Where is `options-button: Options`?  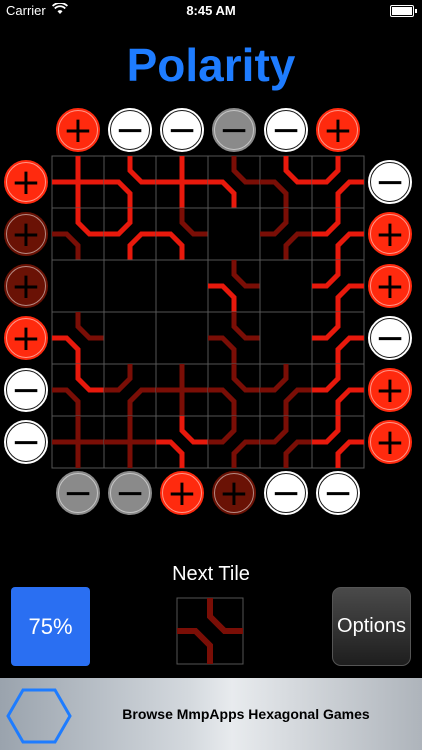
options-button: Options is located at coordinates (371, 626).